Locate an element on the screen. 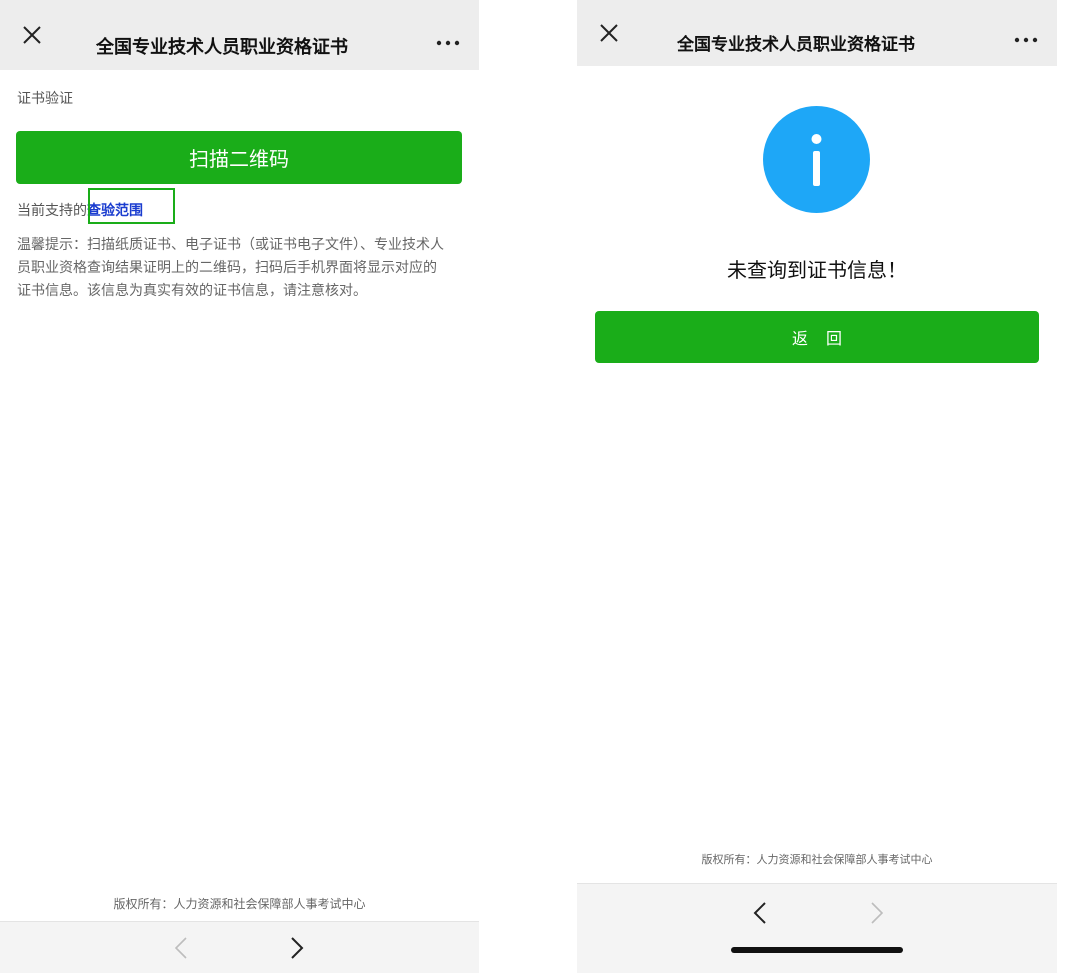 The width and height of the screenshot is (1073, 973). info-icon is located at coordinates (816, 159).